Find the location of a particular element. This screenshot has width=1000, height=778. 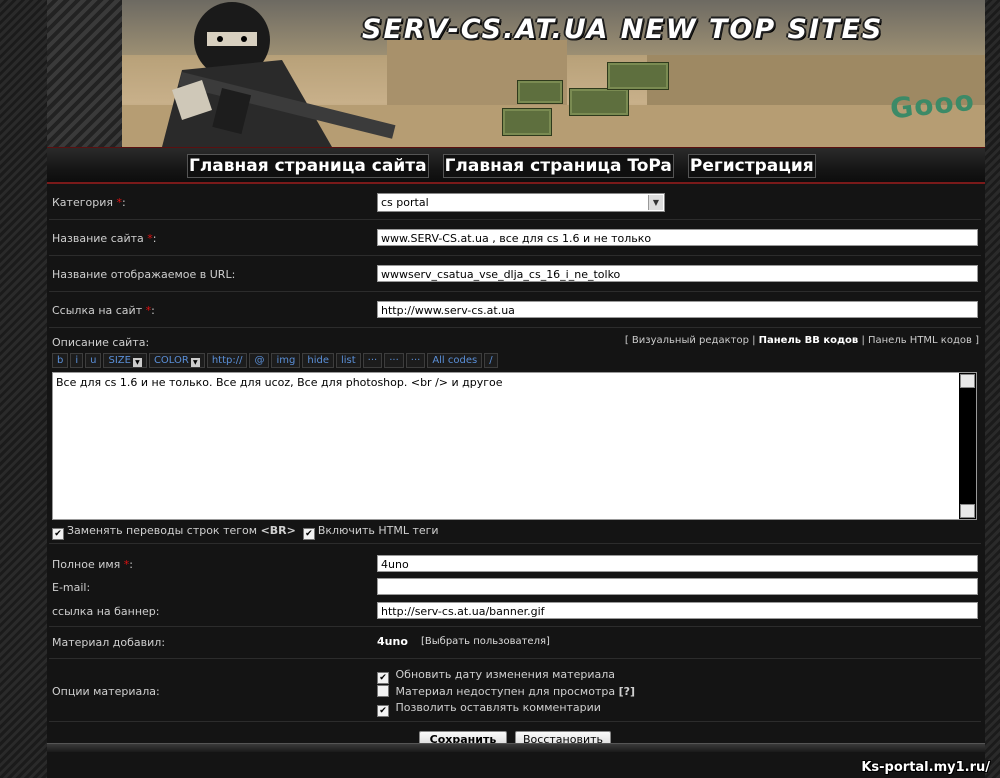

email-input is located at coordinates (677, 586).